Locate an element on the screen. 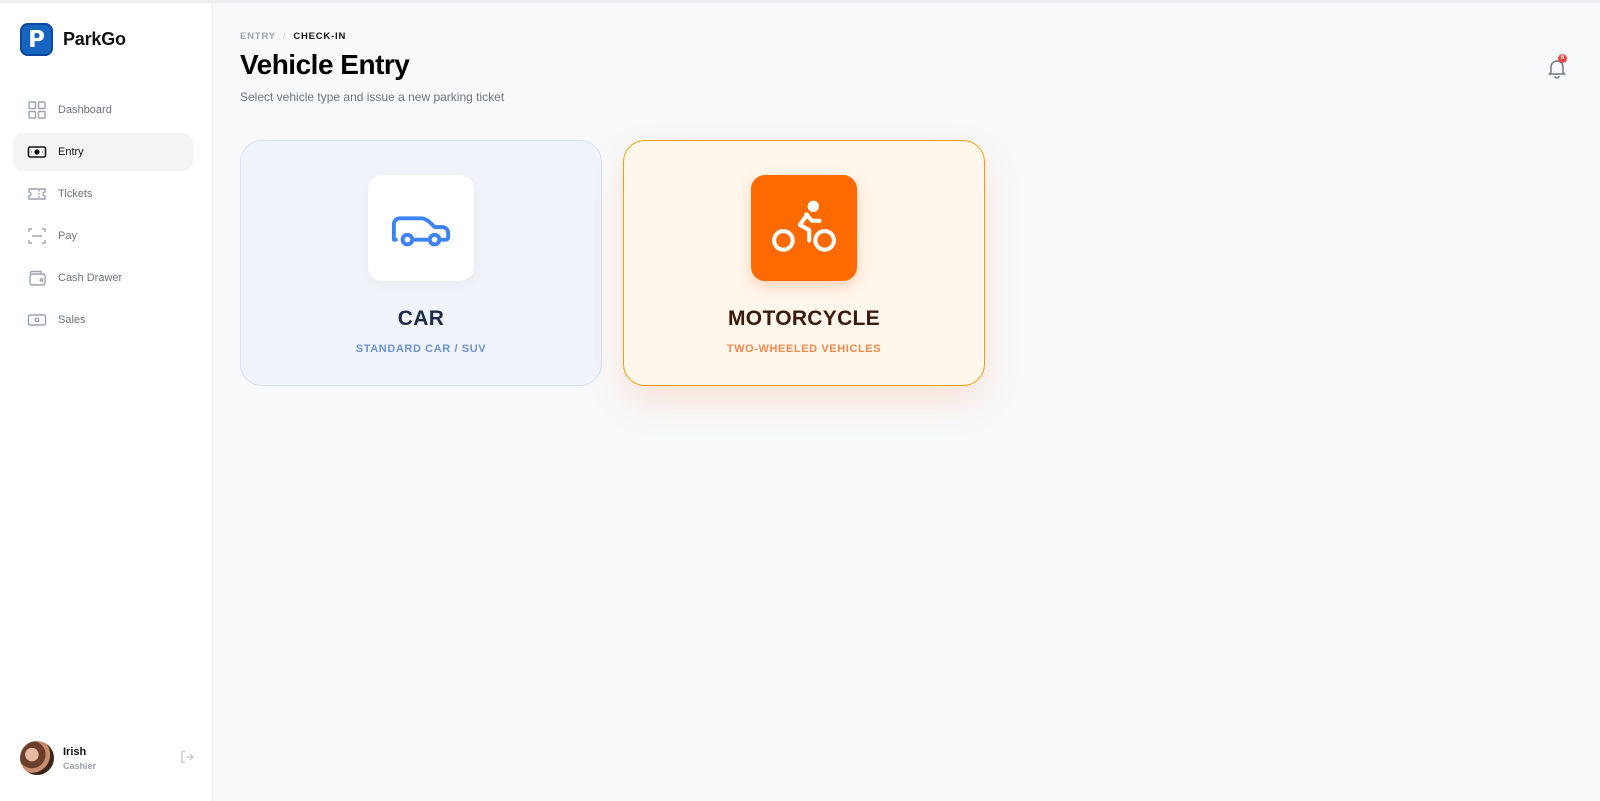 This screenshot has height=801, width=1600. wallet-icon is located at coordinates (37, 278).